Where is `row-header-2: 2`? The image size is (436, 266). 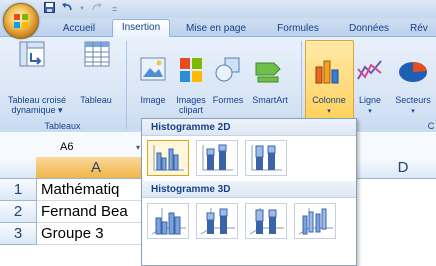
row-header-2: 2 is located at coordinates (18, 212).